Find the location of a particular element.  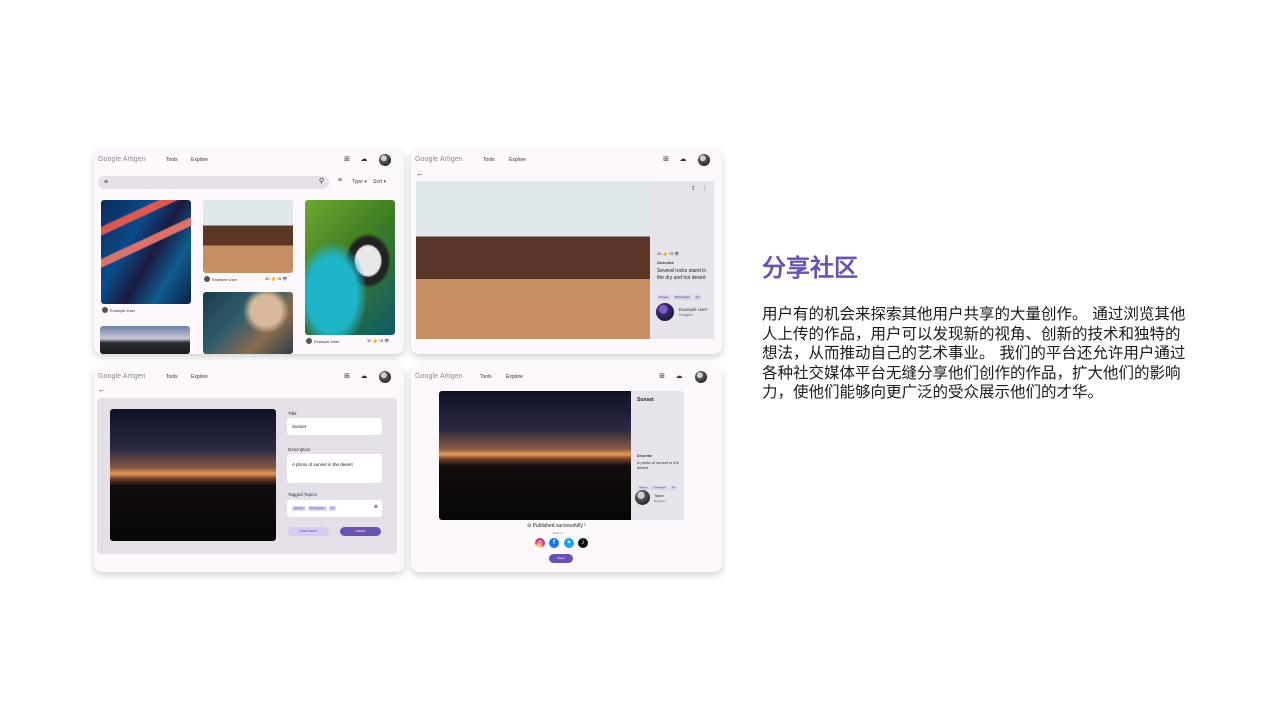

filter-icon: ≡ is located at coordinates (340, 180).